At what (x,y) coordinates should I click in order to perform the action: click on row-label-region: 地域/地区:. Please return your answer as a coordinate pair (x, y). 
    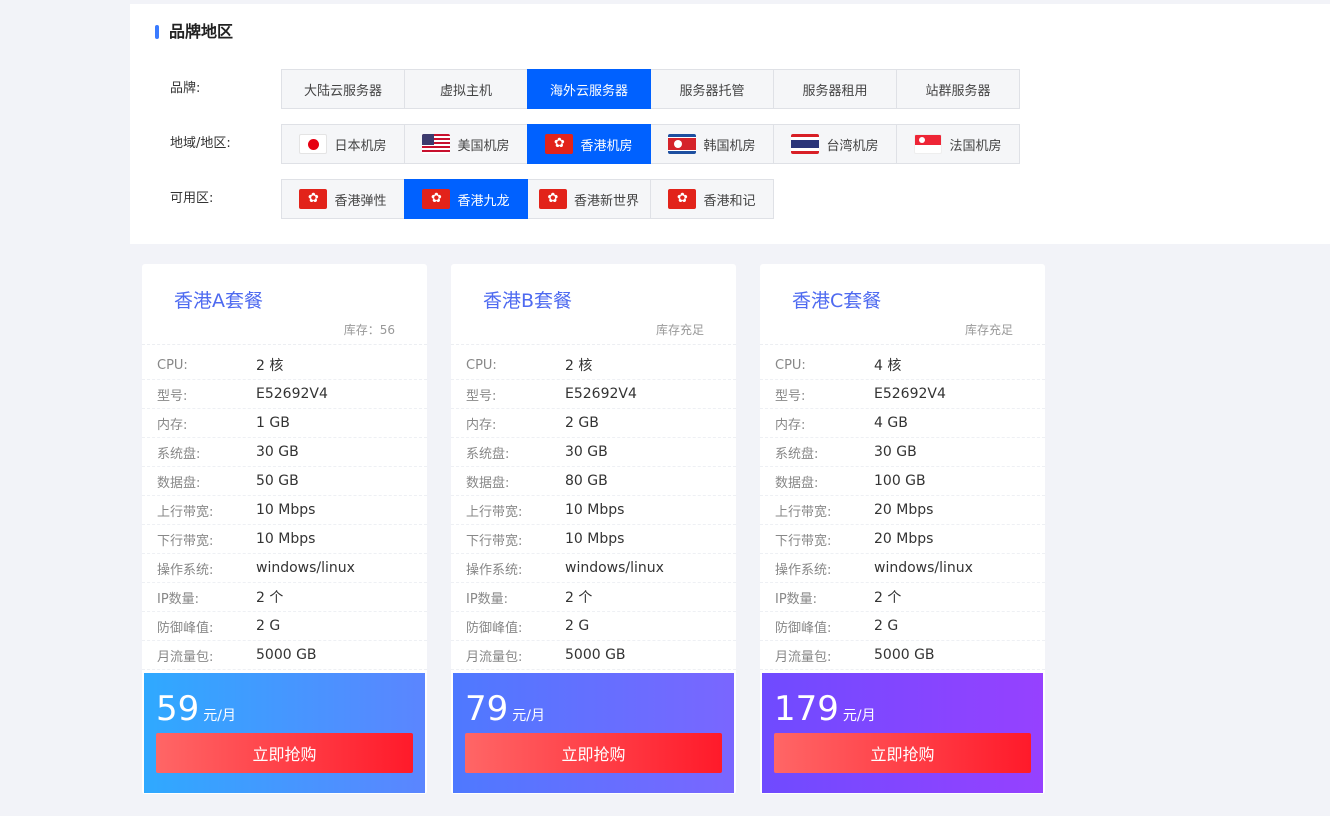
    Looking at the image, I should click on (200, 143).